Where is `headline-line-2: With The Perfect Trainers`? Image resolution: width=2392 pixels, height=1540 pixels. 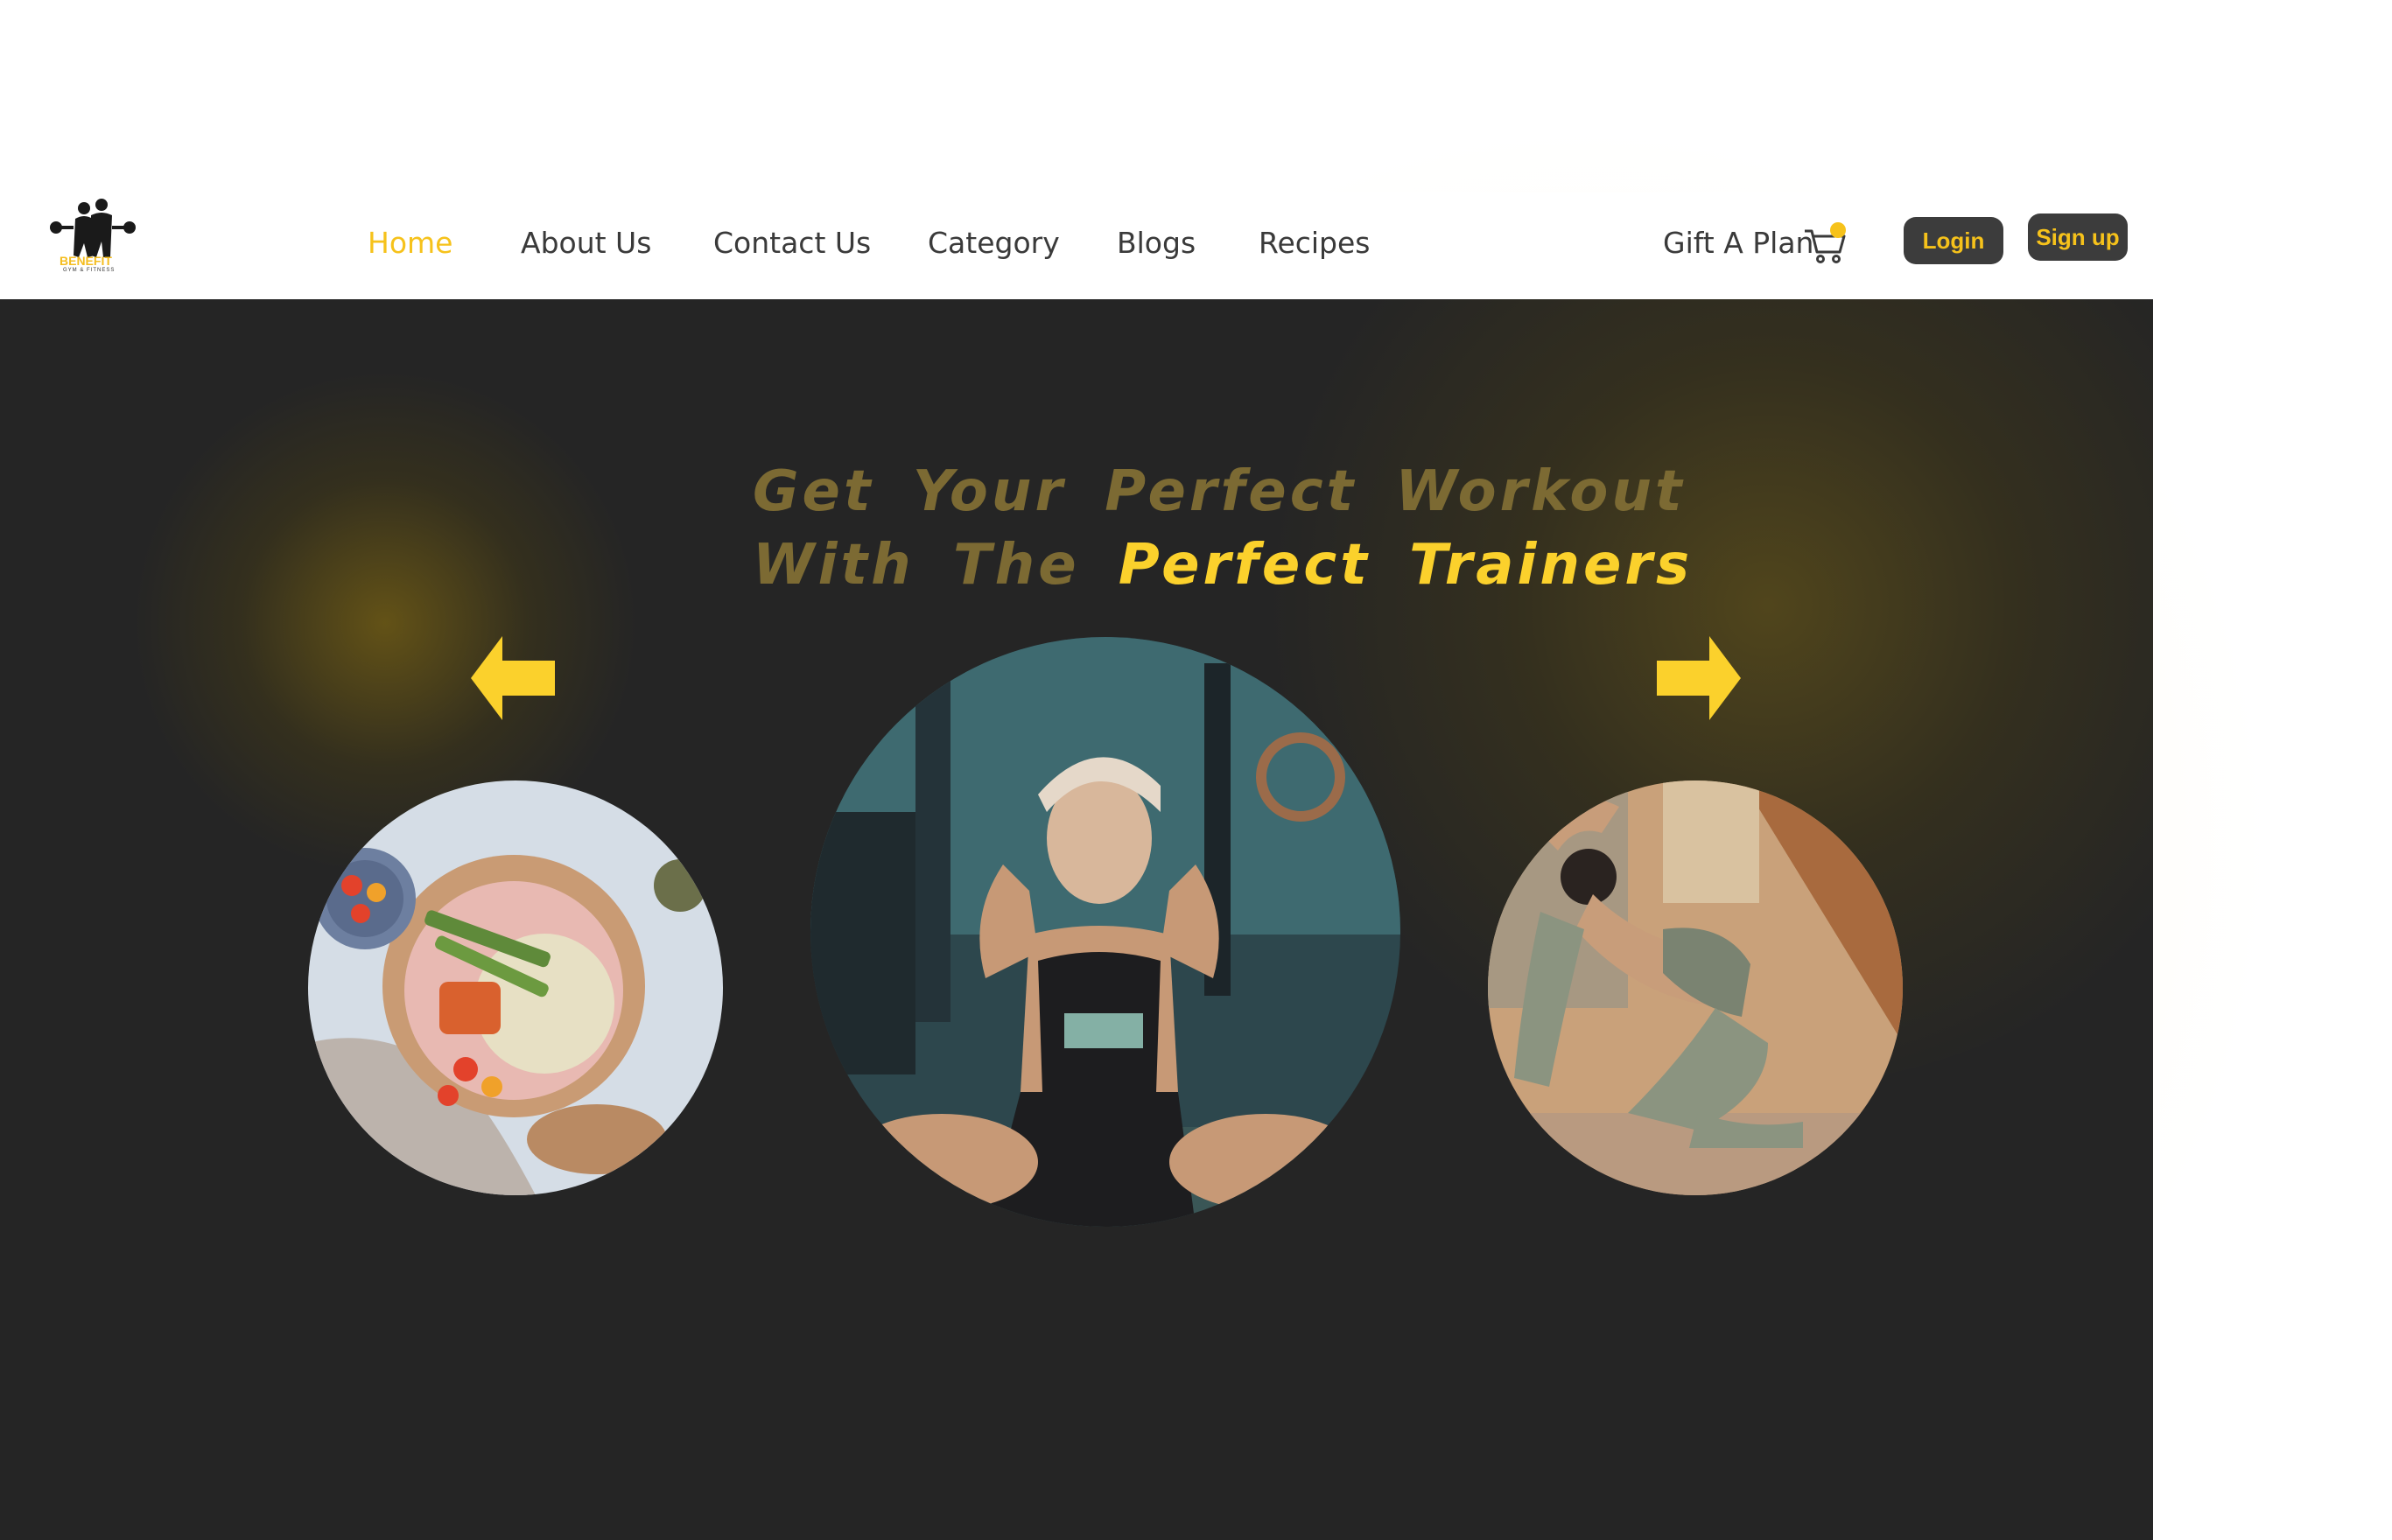
headline-line-2: With The Perfect Trainers is located at coordinates (1221, 565).